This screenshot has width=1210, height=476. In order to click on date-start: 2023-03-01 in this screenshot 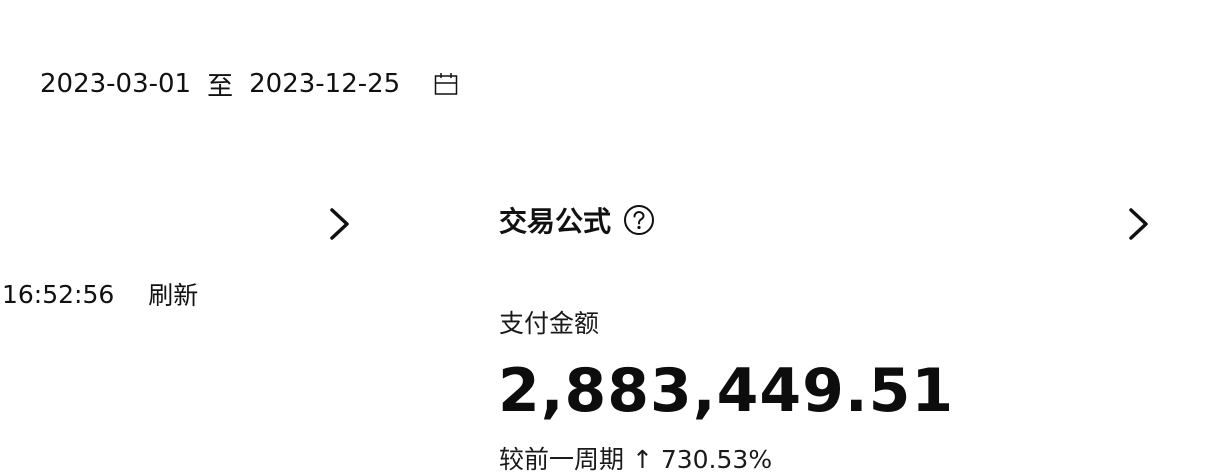, I will do `click(116, 84)`.